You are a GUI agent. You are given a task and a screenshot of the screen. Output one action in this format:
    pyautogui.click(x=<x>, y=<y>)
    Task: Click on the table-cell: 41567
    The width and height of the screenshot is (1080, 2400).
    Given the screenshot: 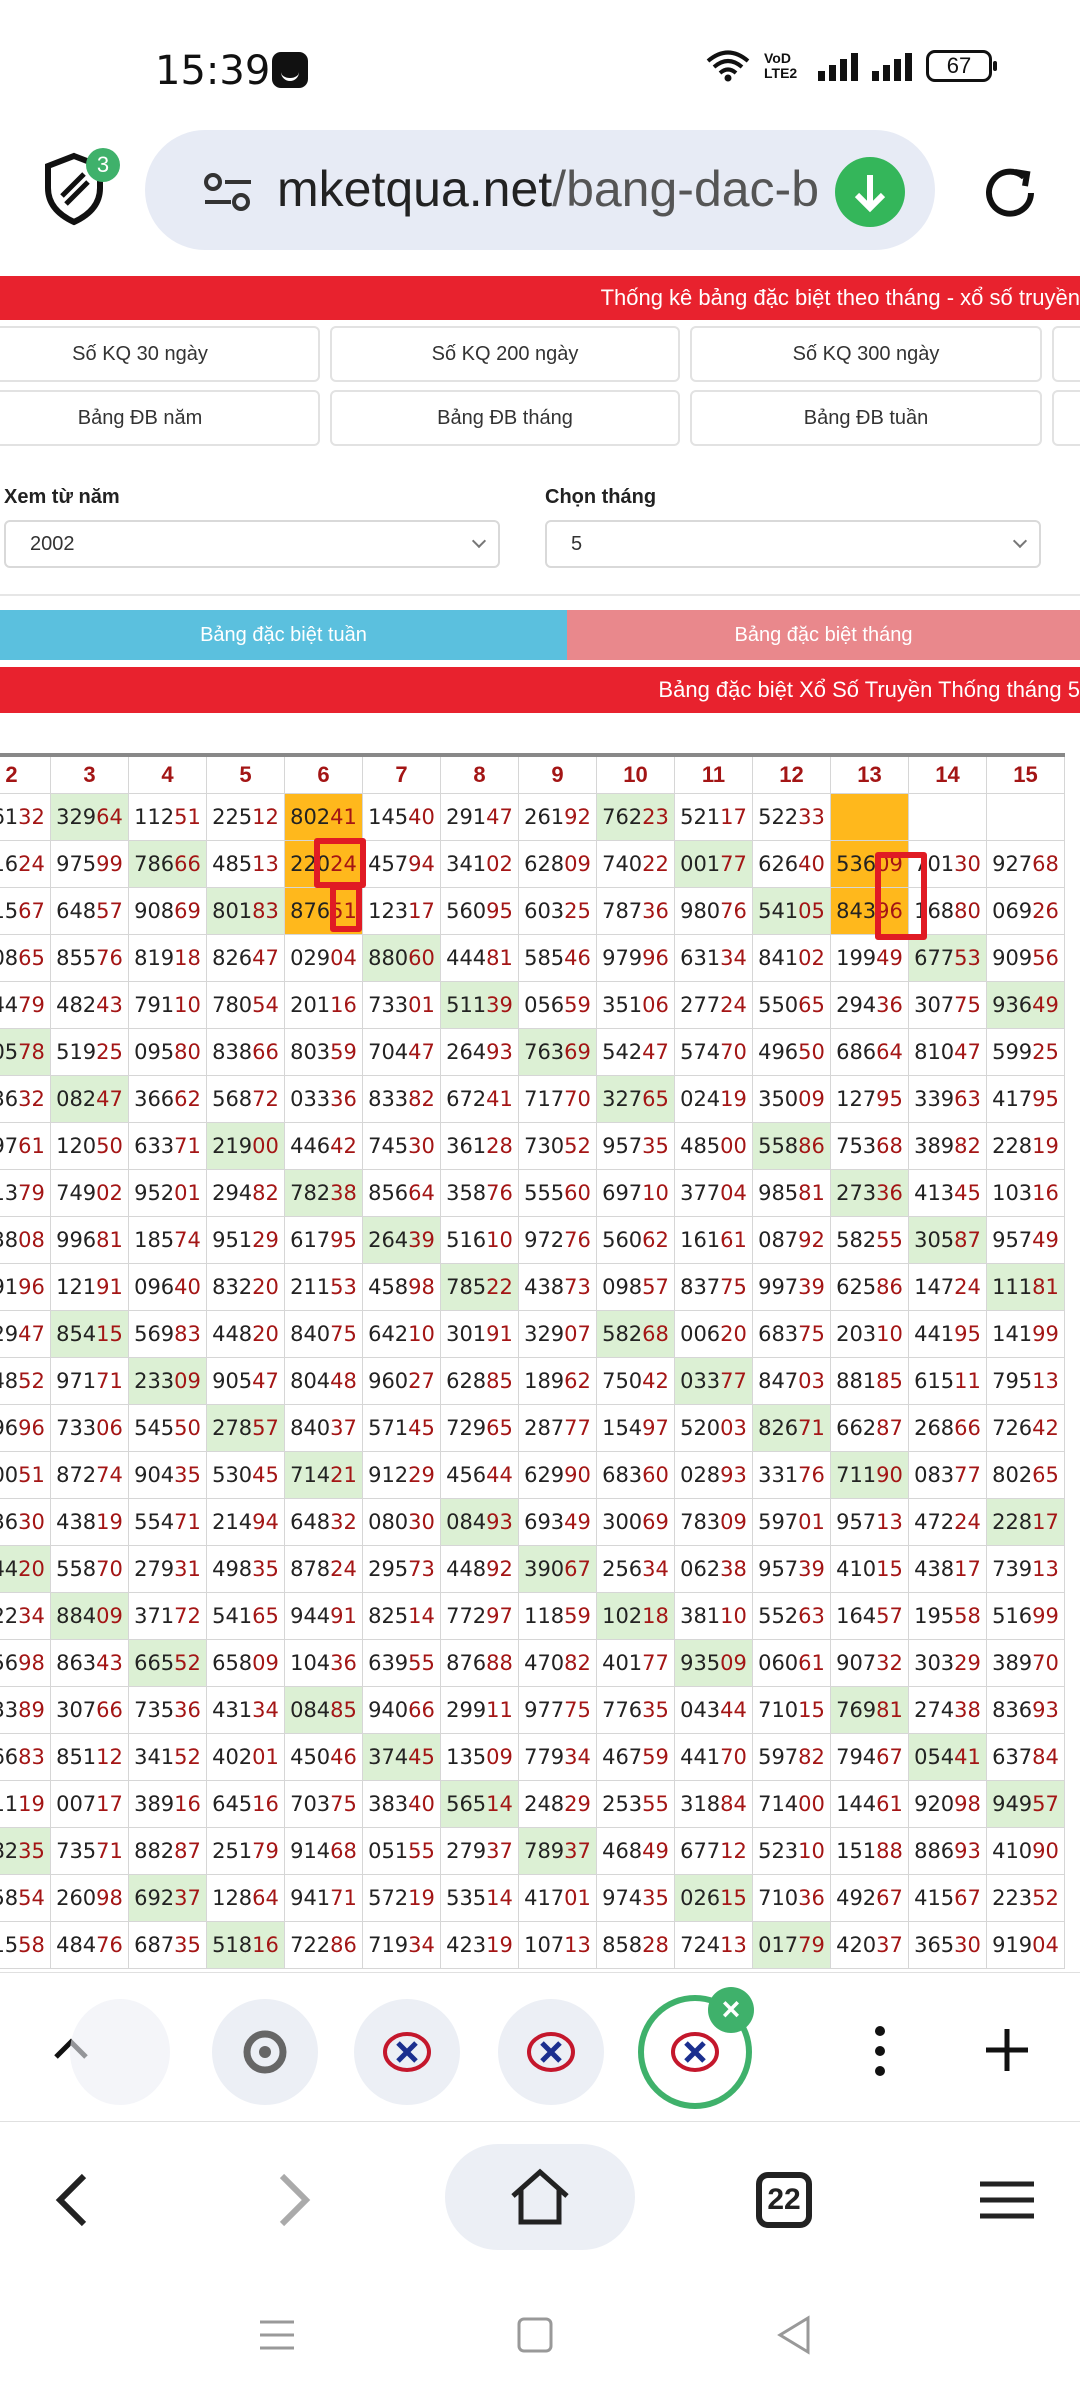 What is the action you would take?
    pyautogui.click(x=947, y=1897)
    